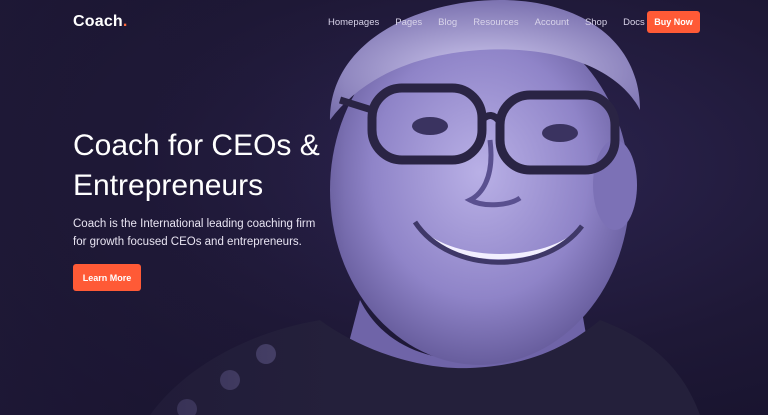  I want to click on nav-item-resources: Resources, so click(495, 22).